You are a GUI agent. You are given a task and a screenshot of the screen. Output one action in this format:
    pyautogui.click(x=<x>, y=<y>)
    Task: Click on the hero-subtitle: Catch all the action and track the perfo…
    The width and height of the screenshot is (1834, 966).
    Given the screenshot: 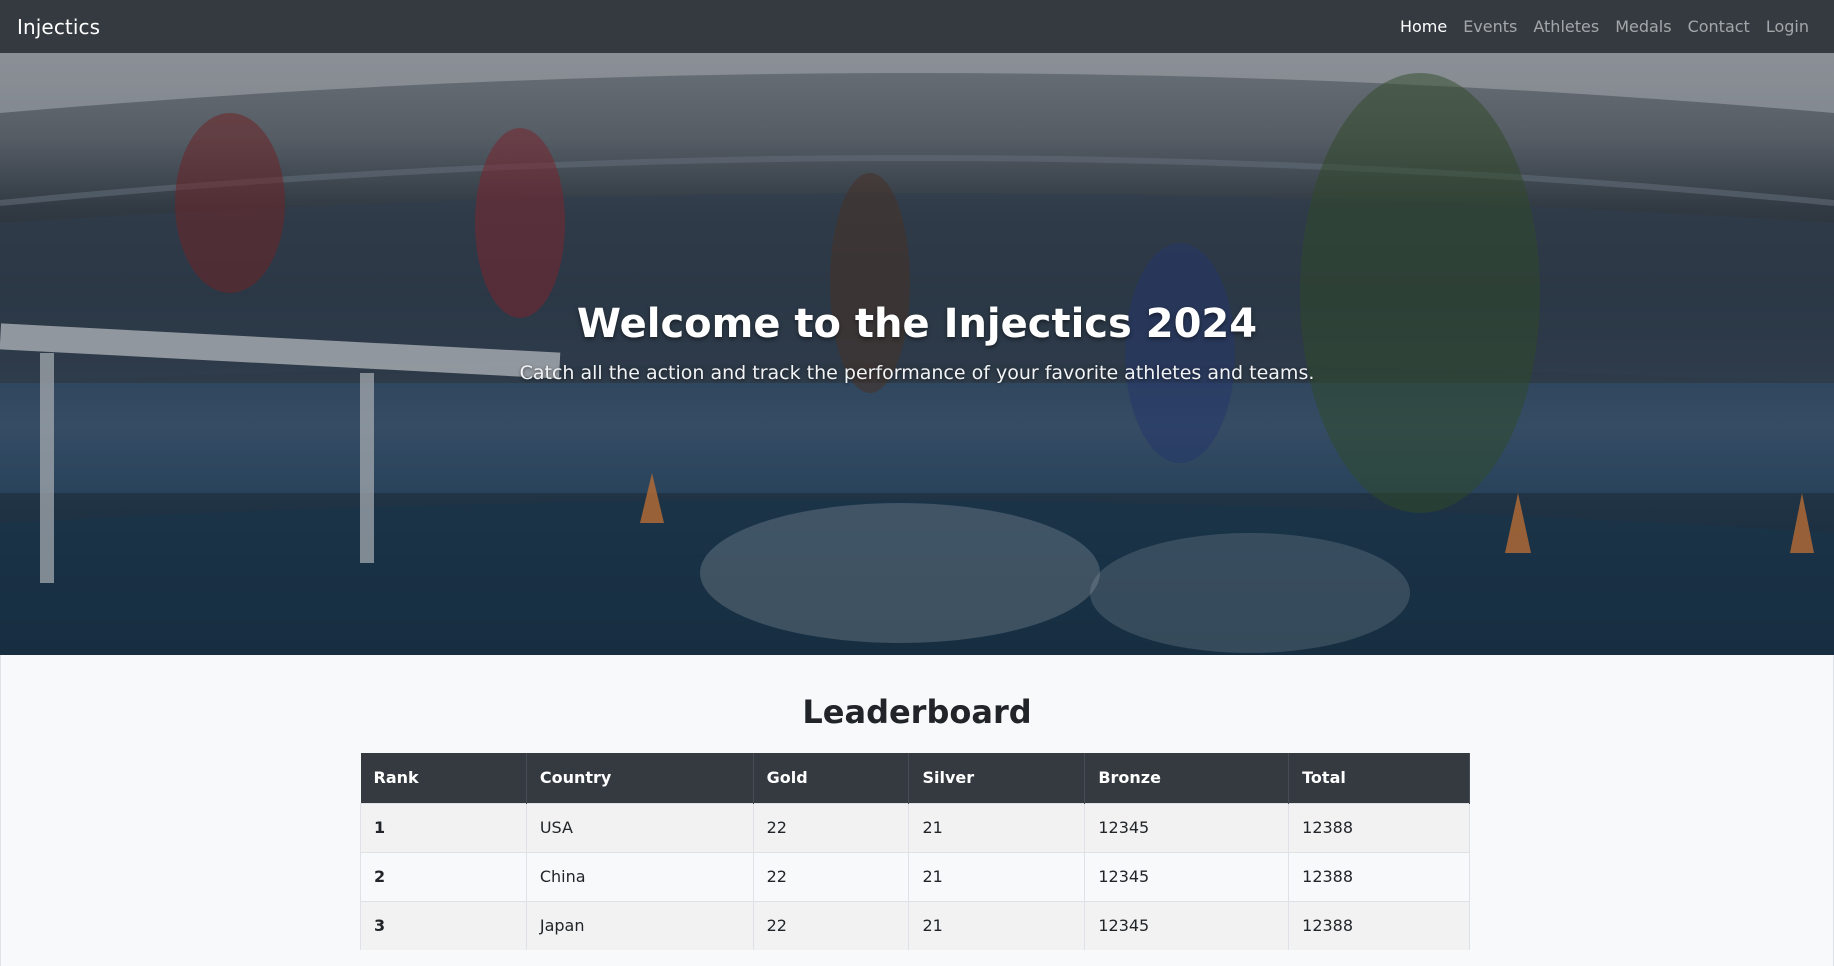 What is the action you would take?
    pyautogui.click(x=917, y=373)
    